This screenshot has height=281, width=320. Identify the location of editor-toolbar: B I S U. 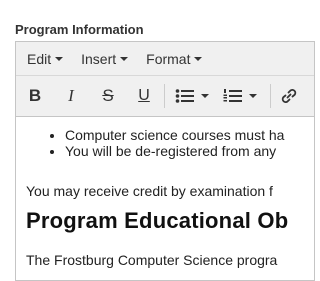
(165, 96).